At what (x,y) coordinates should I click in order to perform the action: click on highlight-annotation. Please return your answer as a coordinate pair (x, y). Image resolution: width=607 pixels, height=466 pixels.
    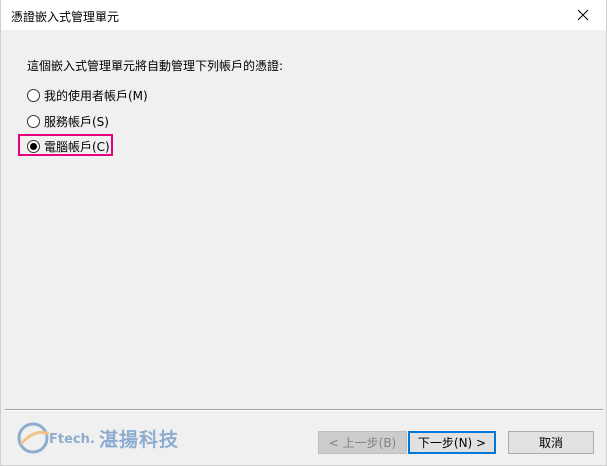
    Looking at the image, I should click on (65, 145).